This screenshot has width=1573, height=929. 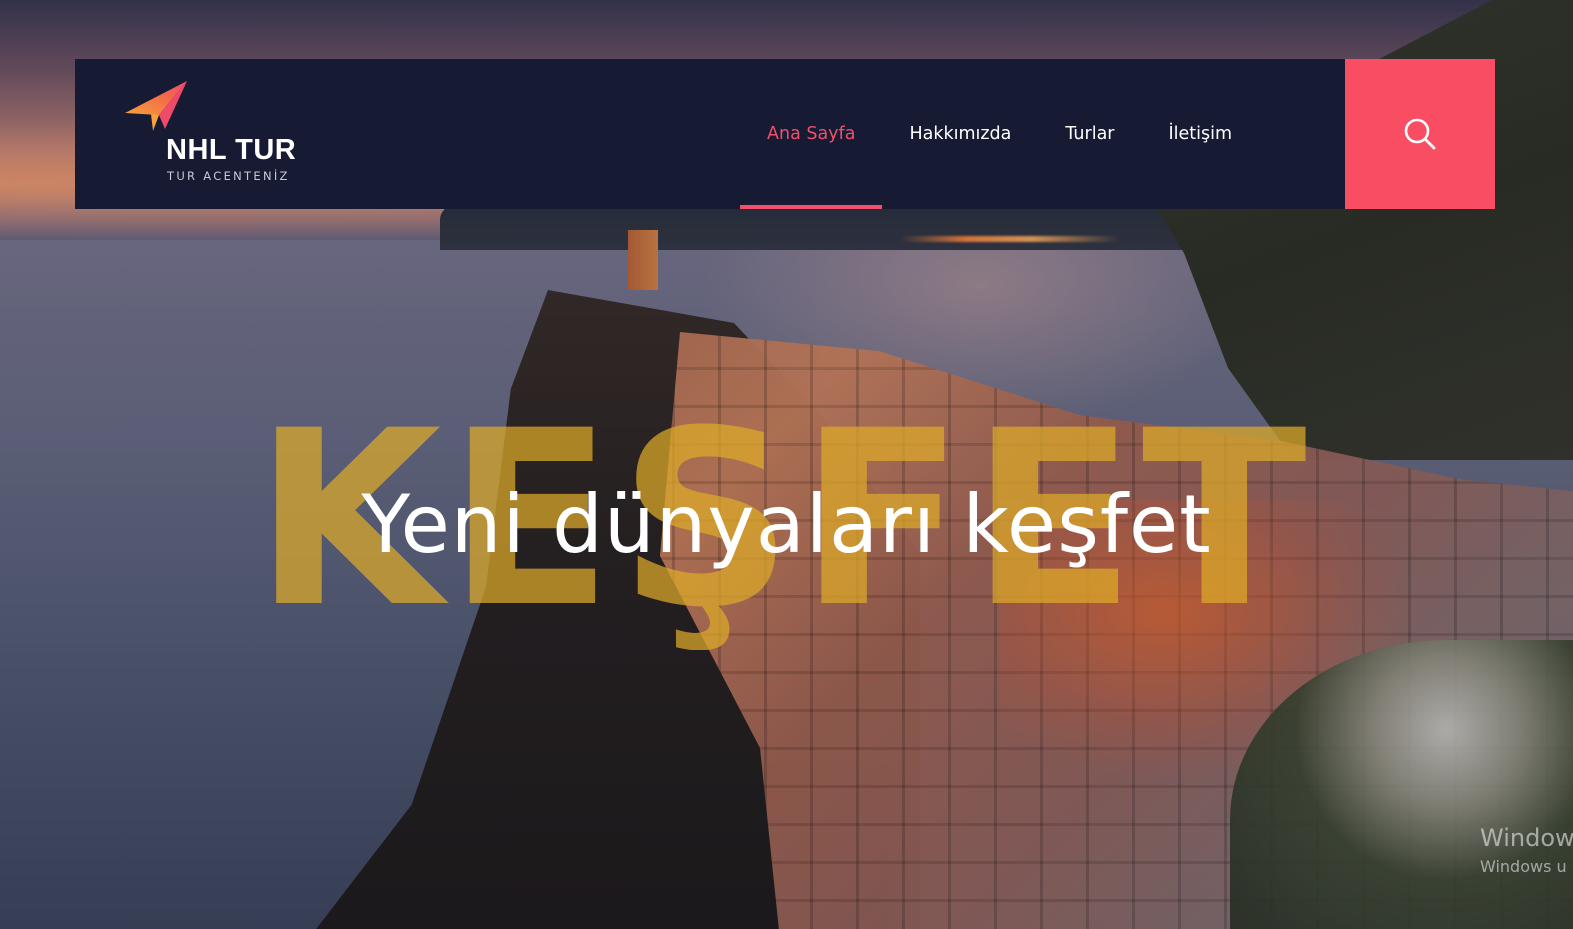 What do you see at coordinates (225, 132) in the screenshot?
I see `brand-logo: NHL TUR TUR ACENTENİZ` at bounding box center [225, 132].